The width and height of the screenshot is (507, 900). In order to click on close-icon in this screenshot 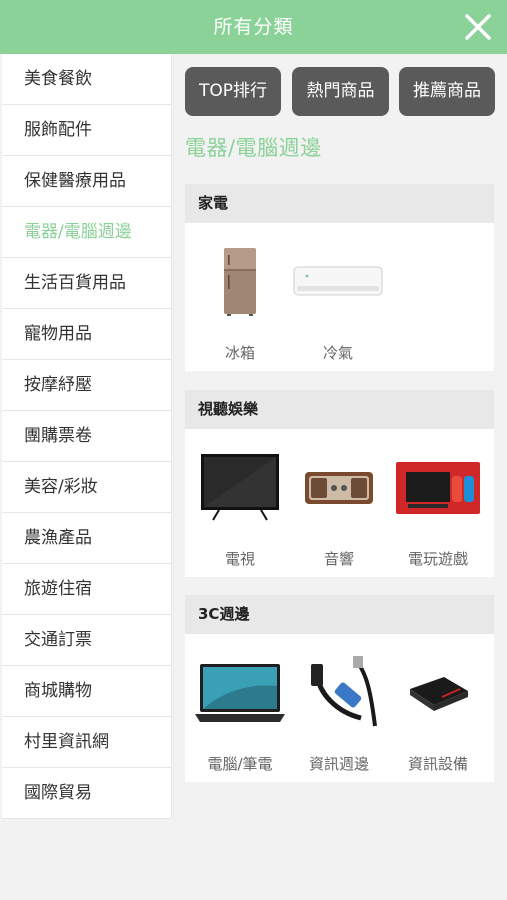, I will do `click(478, 27)`.